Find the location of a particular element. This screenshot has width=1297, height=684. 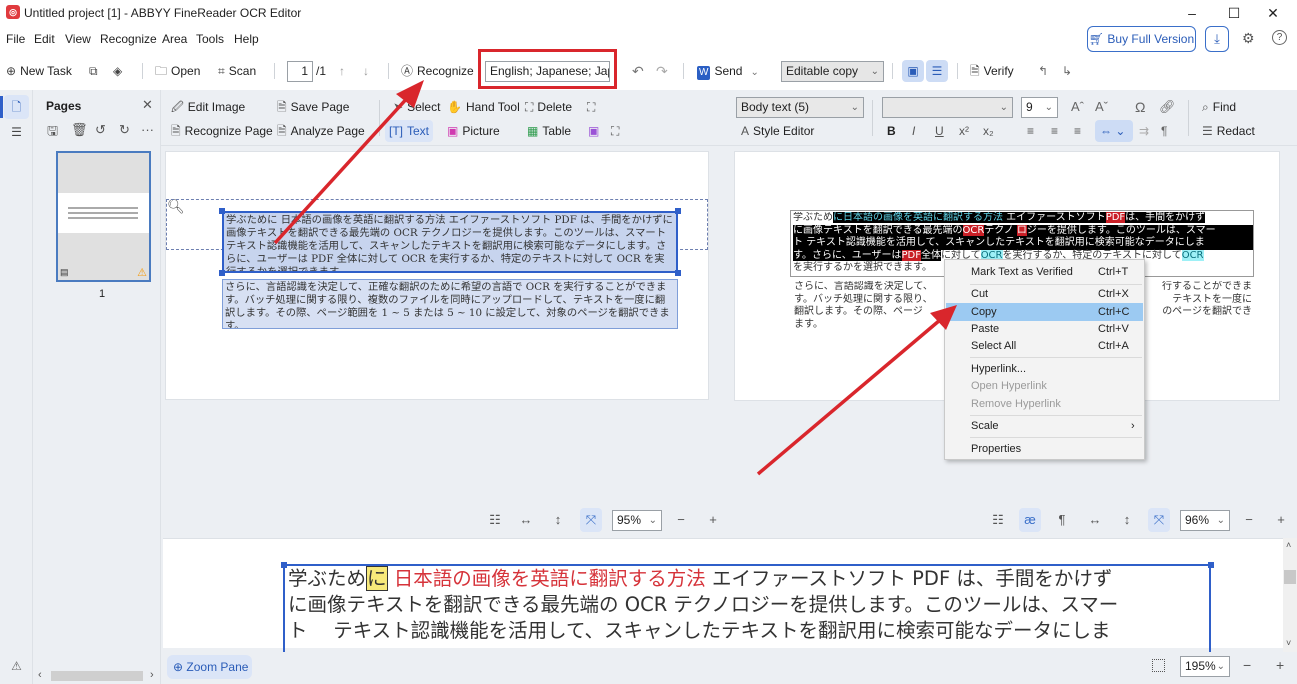

menu-item-remove-hyperlink: Remove Hyperlink is located at coordinates (1044, 404).